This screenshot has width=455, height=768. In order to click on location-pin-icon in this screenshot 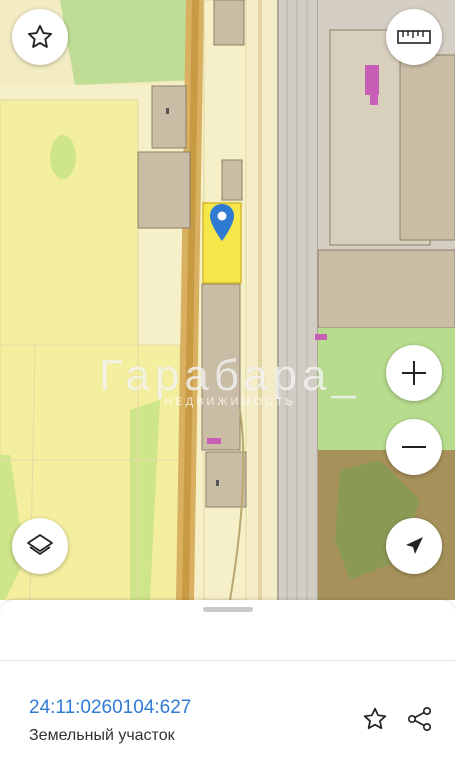, I will do `click(222, 223)`.